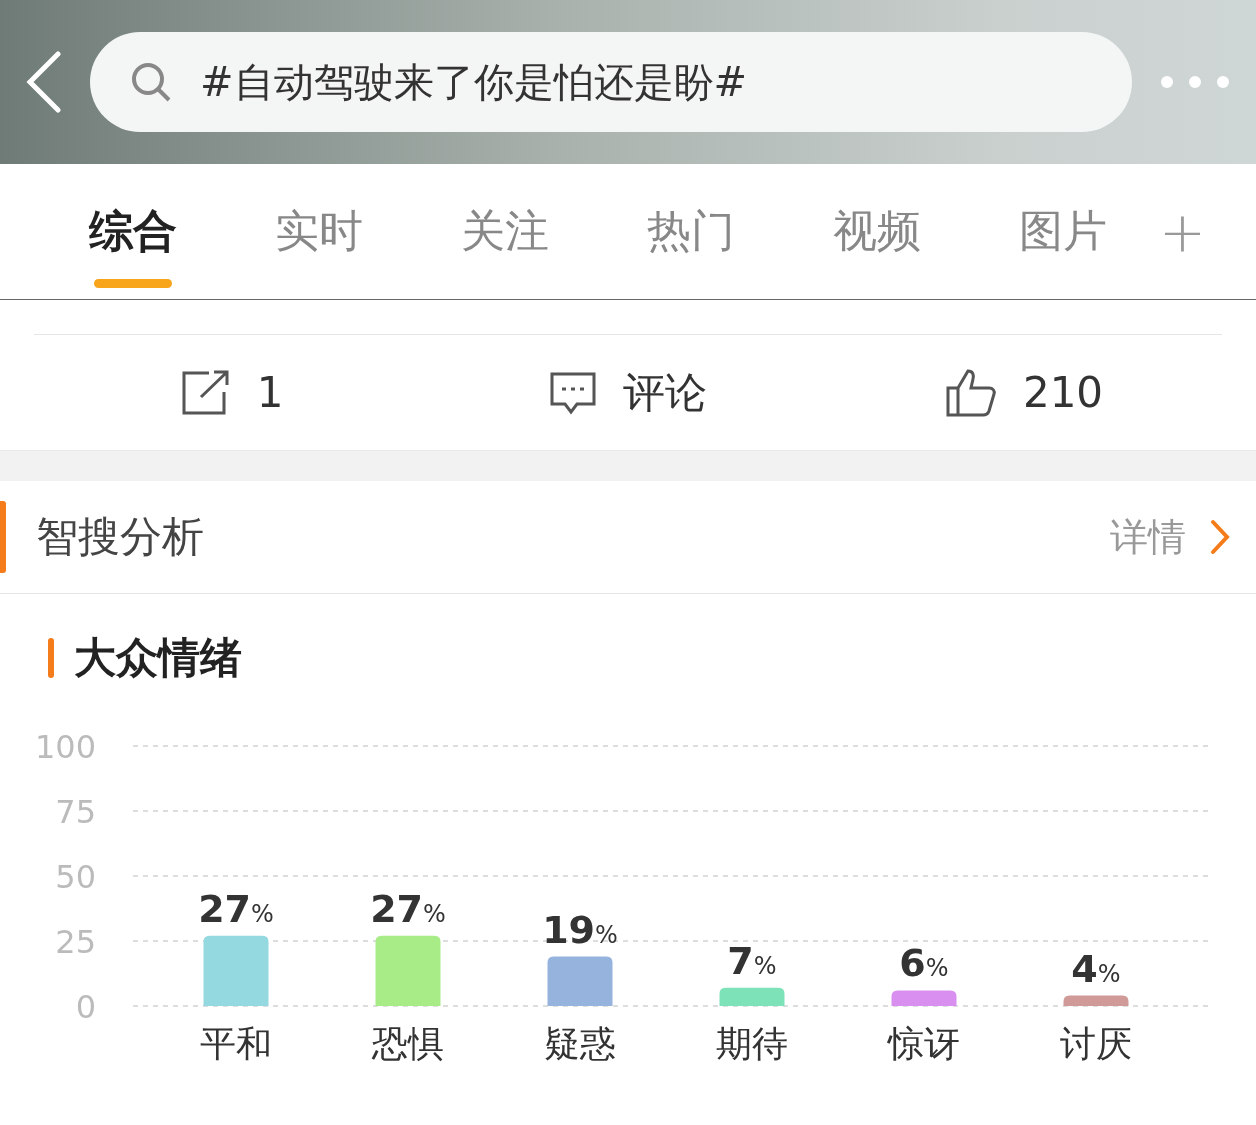  What do you see at coordinates (691, 231) in the screenshot?
I see `tab: 热门` at bounding box center [691, 231].